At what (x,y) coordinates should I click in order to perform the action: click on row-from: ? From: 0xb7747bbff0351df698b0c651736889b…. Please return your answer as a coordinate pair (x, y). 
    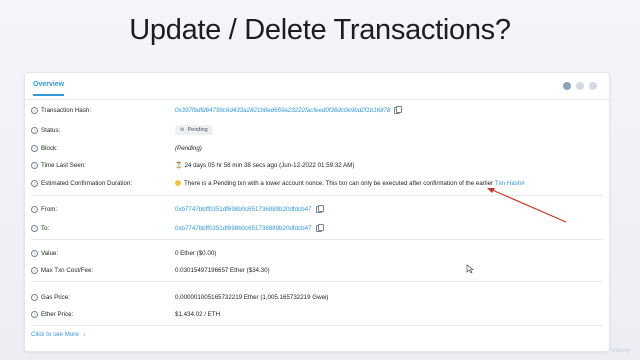
    Looking at the image, I should click on (316, 209).